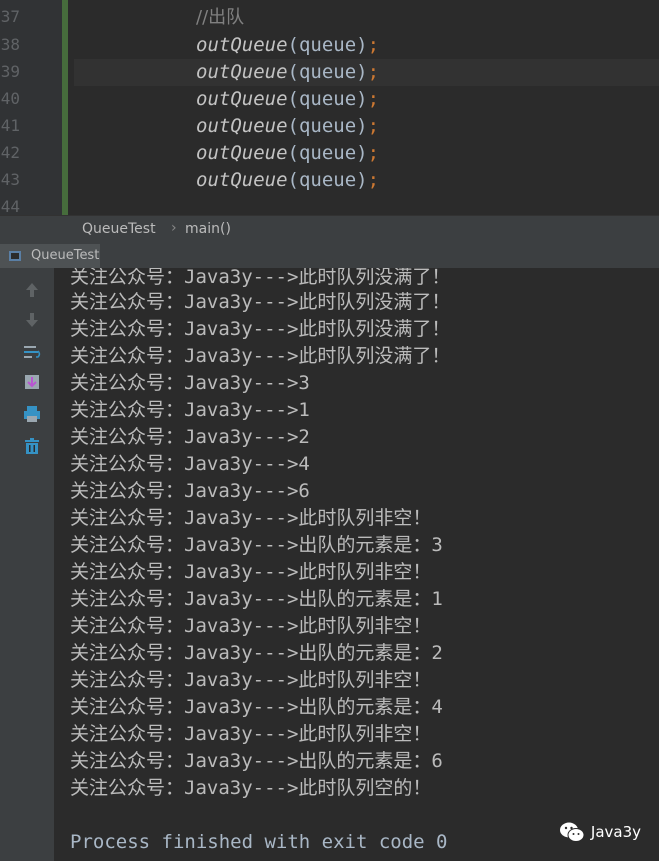 This screenshot has width=659, height=861. Describe the element at coordinates (32, 414) in the screenshot. I see `print-icon` at that location.